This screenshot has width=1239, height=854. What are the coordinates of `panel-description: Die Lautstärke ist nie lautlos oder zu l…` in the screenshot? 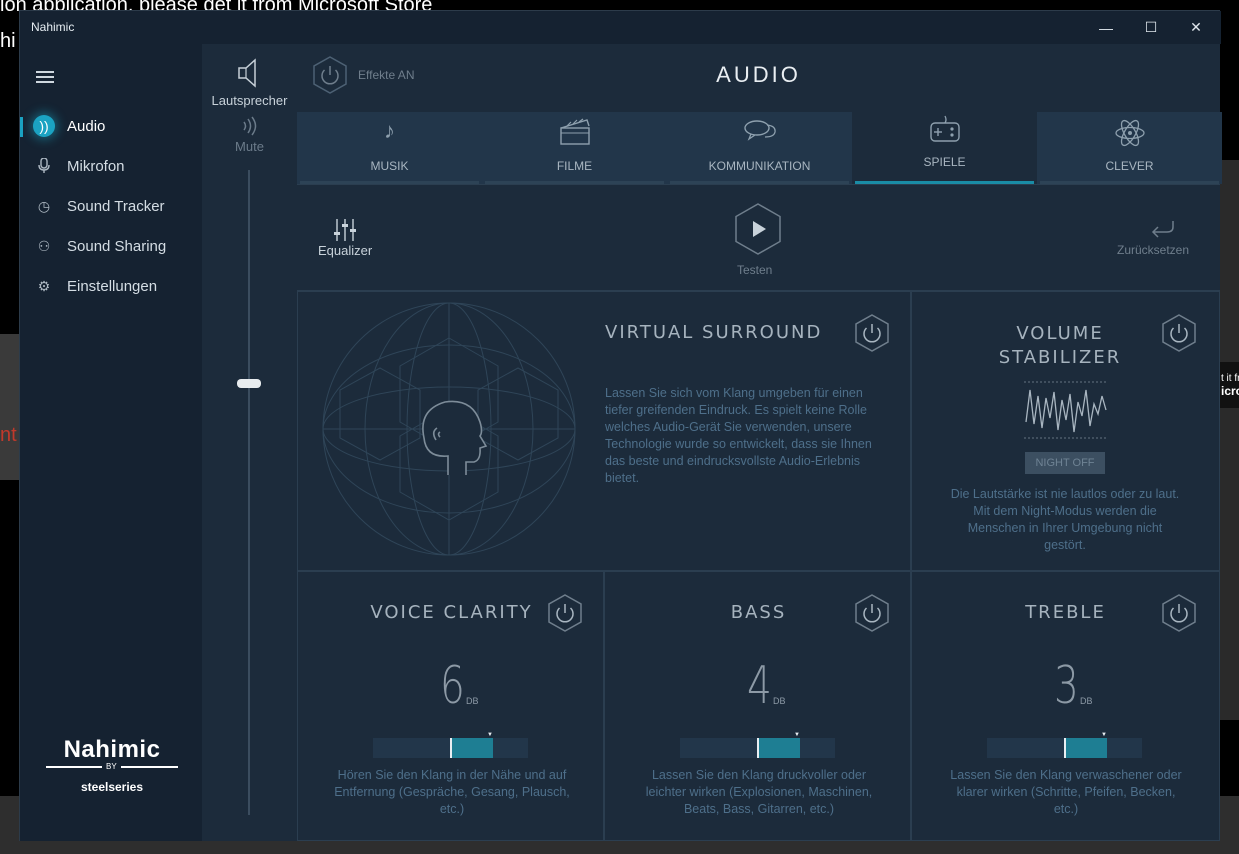 It's located at (1065, 519).